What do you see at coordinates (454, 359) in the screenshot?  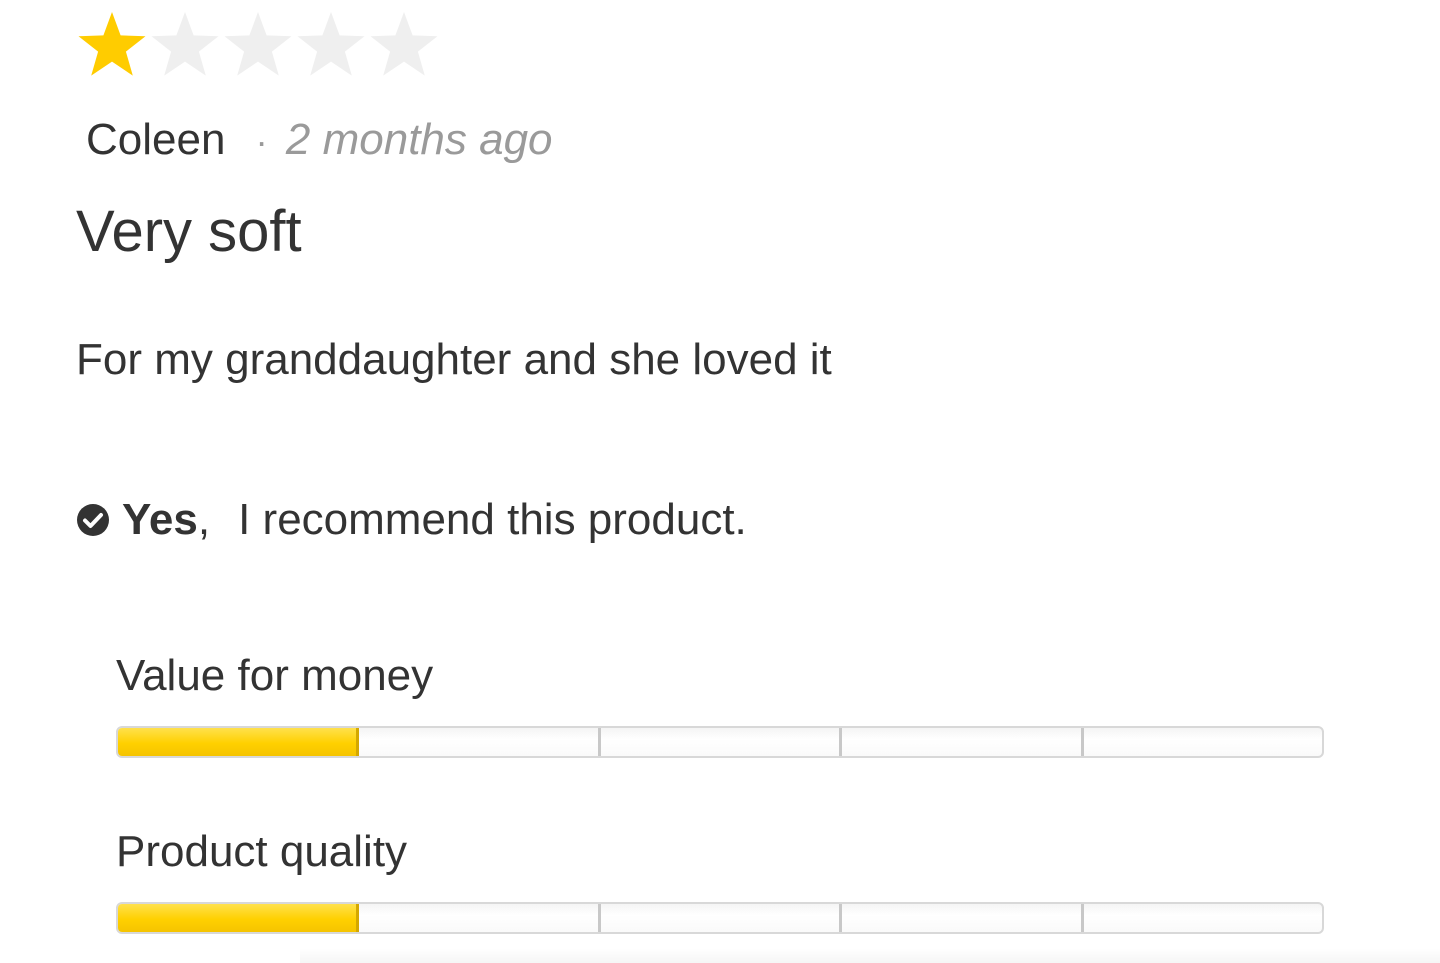 I see `review-body: For my granddaughter and she loved it` at bounding box center [454, 359].